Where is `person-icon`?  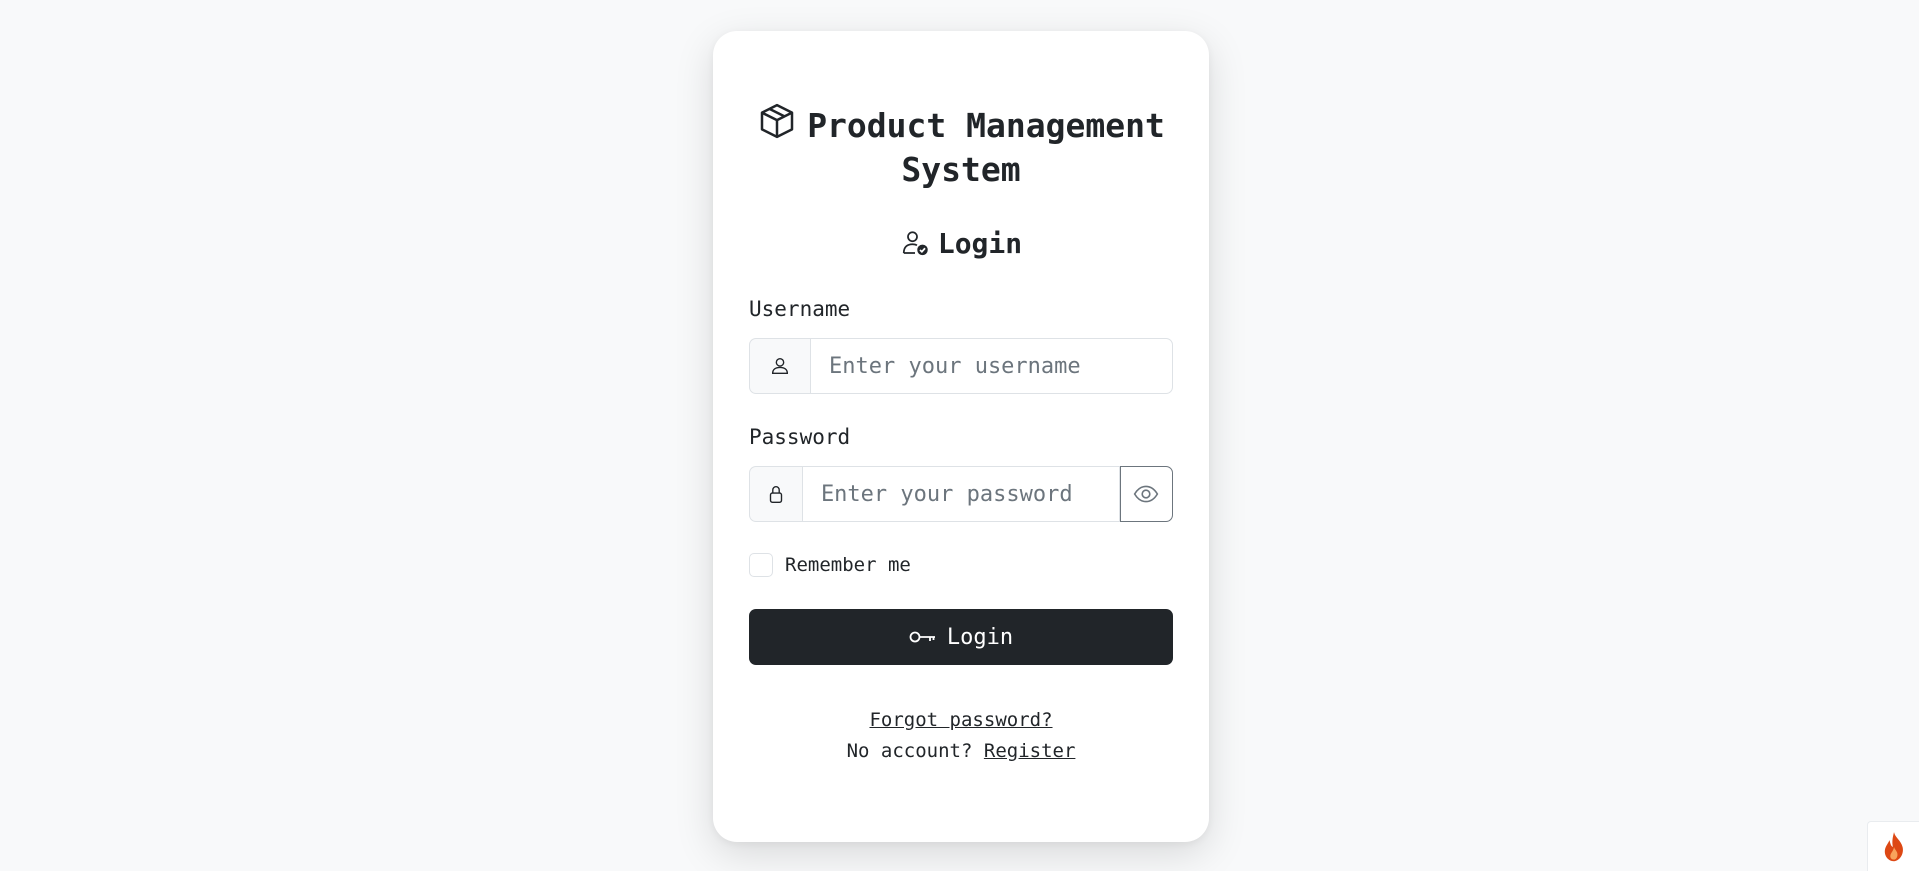
person-icon is located at coordinates (780, 366).